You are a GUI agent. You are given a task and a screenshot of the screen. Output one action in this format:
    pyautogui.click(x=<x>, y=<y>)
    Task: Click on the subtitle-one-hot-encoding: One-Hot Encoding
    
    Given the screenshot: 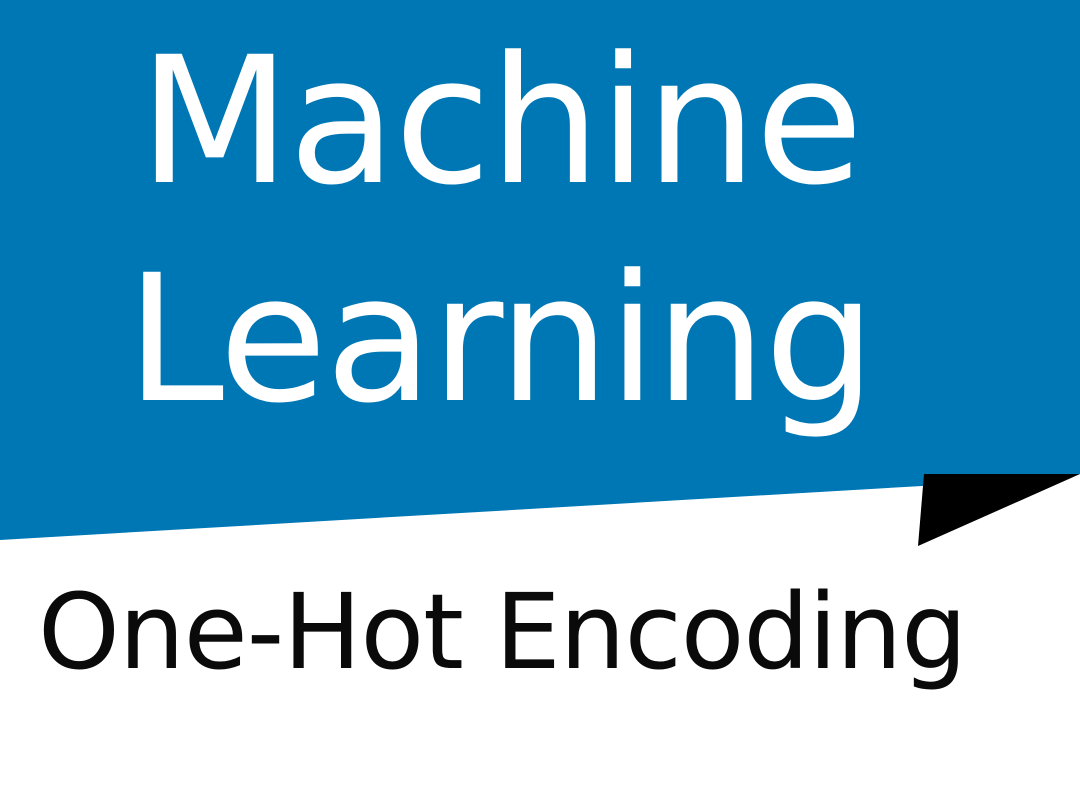 What is the action you would take?
    pyautogui.click(x=502, y=632)
    